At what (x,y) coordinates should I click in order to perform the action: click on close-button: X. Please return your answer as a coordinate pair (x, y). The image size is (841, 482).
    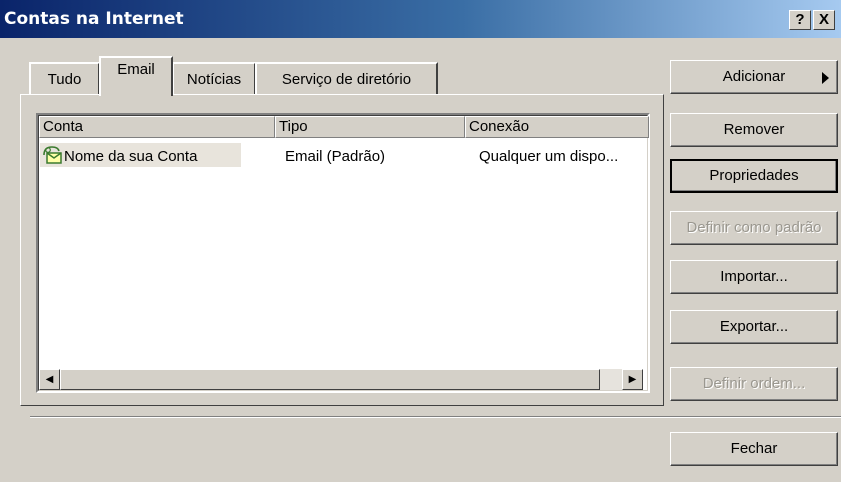
    Looking at the image, I should click on (824, 20).